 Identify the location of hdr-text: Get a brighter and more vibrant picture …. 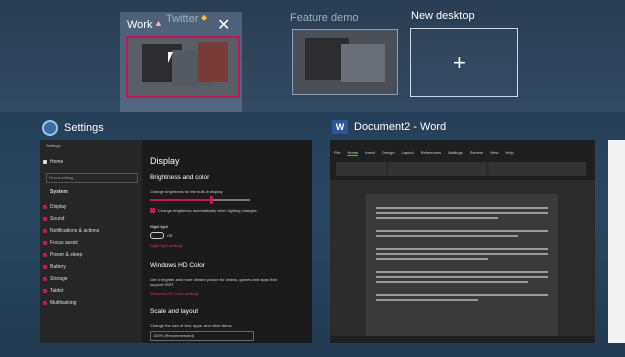
(213, 282).